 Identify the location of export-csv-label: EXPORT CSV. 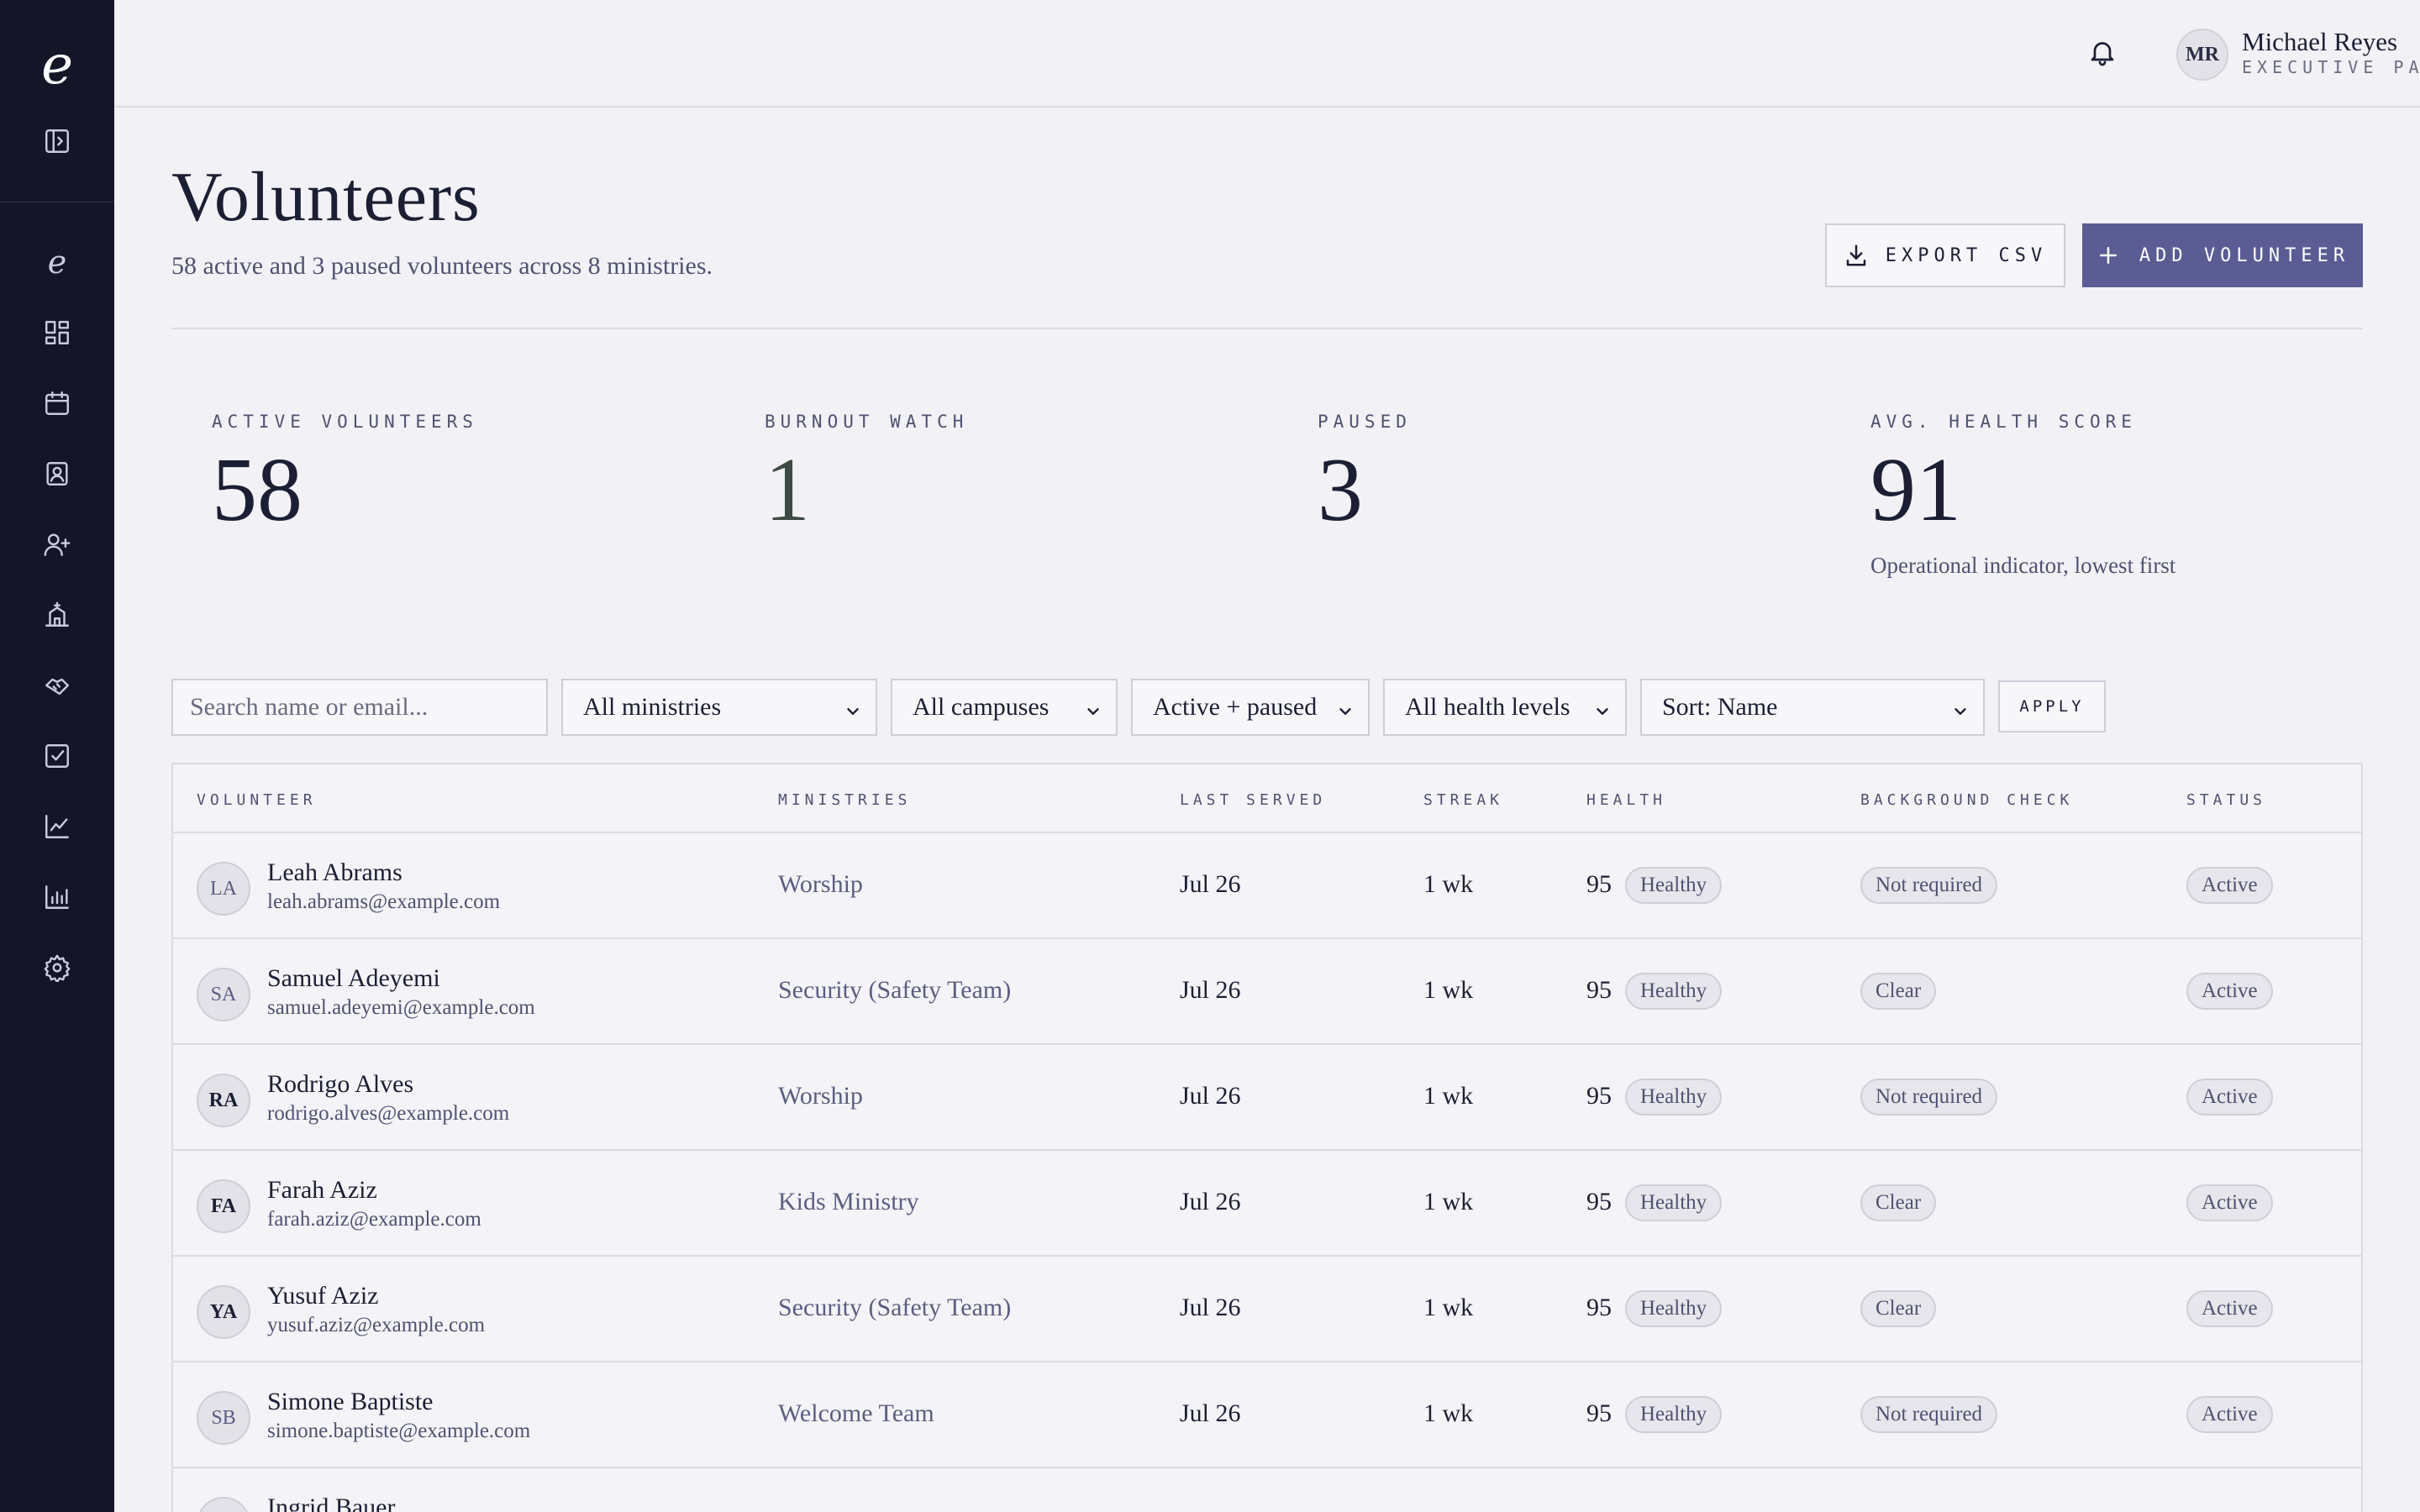
(1967, 255).